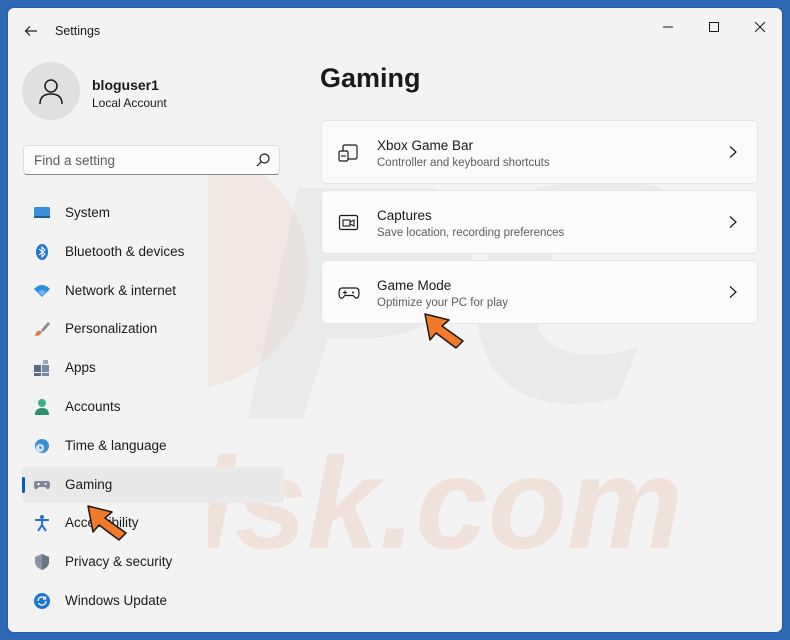 This screenshot has width=790, height=640. I want to click on page-title: Gaming, so click(370, 78).